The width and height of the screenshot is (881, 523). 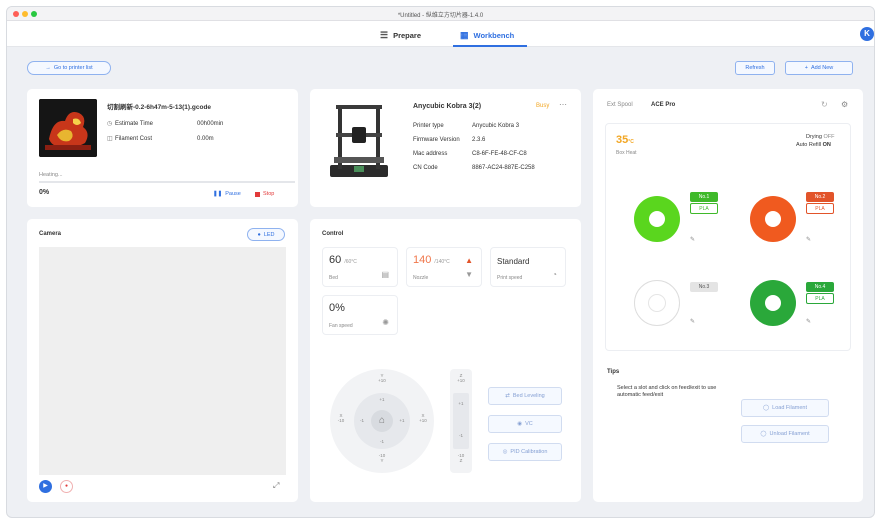 What do you see at coordinates (110, 124) in the screenshot?
I see `clock-icon: ◷` at bounding box center [110, 124].